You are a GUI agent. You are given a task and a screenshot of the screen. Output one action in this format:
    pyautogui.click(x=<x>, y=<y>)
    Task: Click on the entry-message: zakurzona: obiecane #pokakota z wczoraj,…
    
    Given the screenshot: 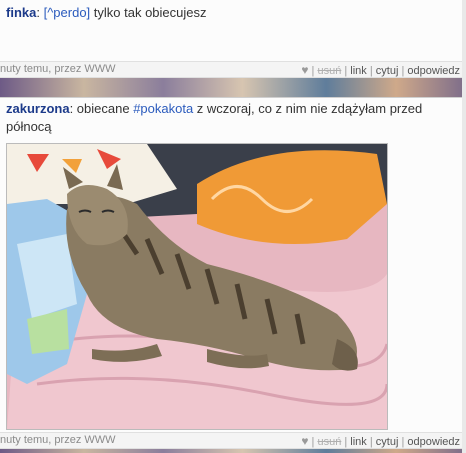 What is the action you would take?
    pyautogui.click(x=233, y=118)
    